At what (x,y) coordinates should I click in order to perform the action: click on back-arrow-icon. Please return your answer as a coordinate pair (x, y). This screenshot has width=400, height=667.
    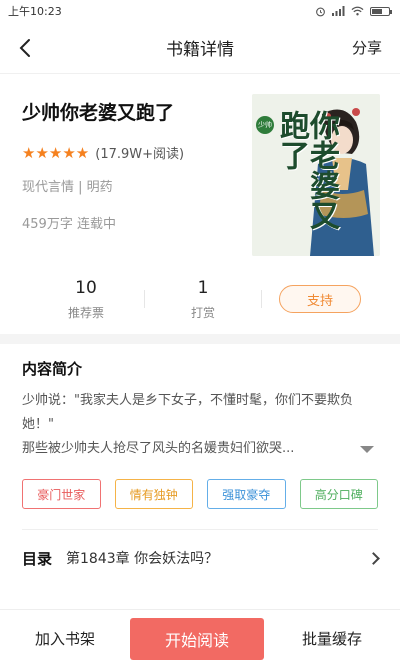
    Looking at the image, I should click on (24, 47).